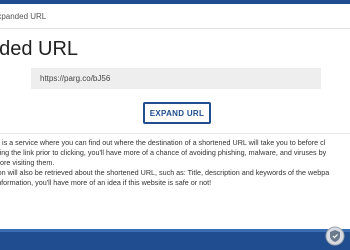  What do you see at coordinates (23, 16) in the screenshot?
I see `breadcrumb: Expanded URL` at bounding box center [23, 16].